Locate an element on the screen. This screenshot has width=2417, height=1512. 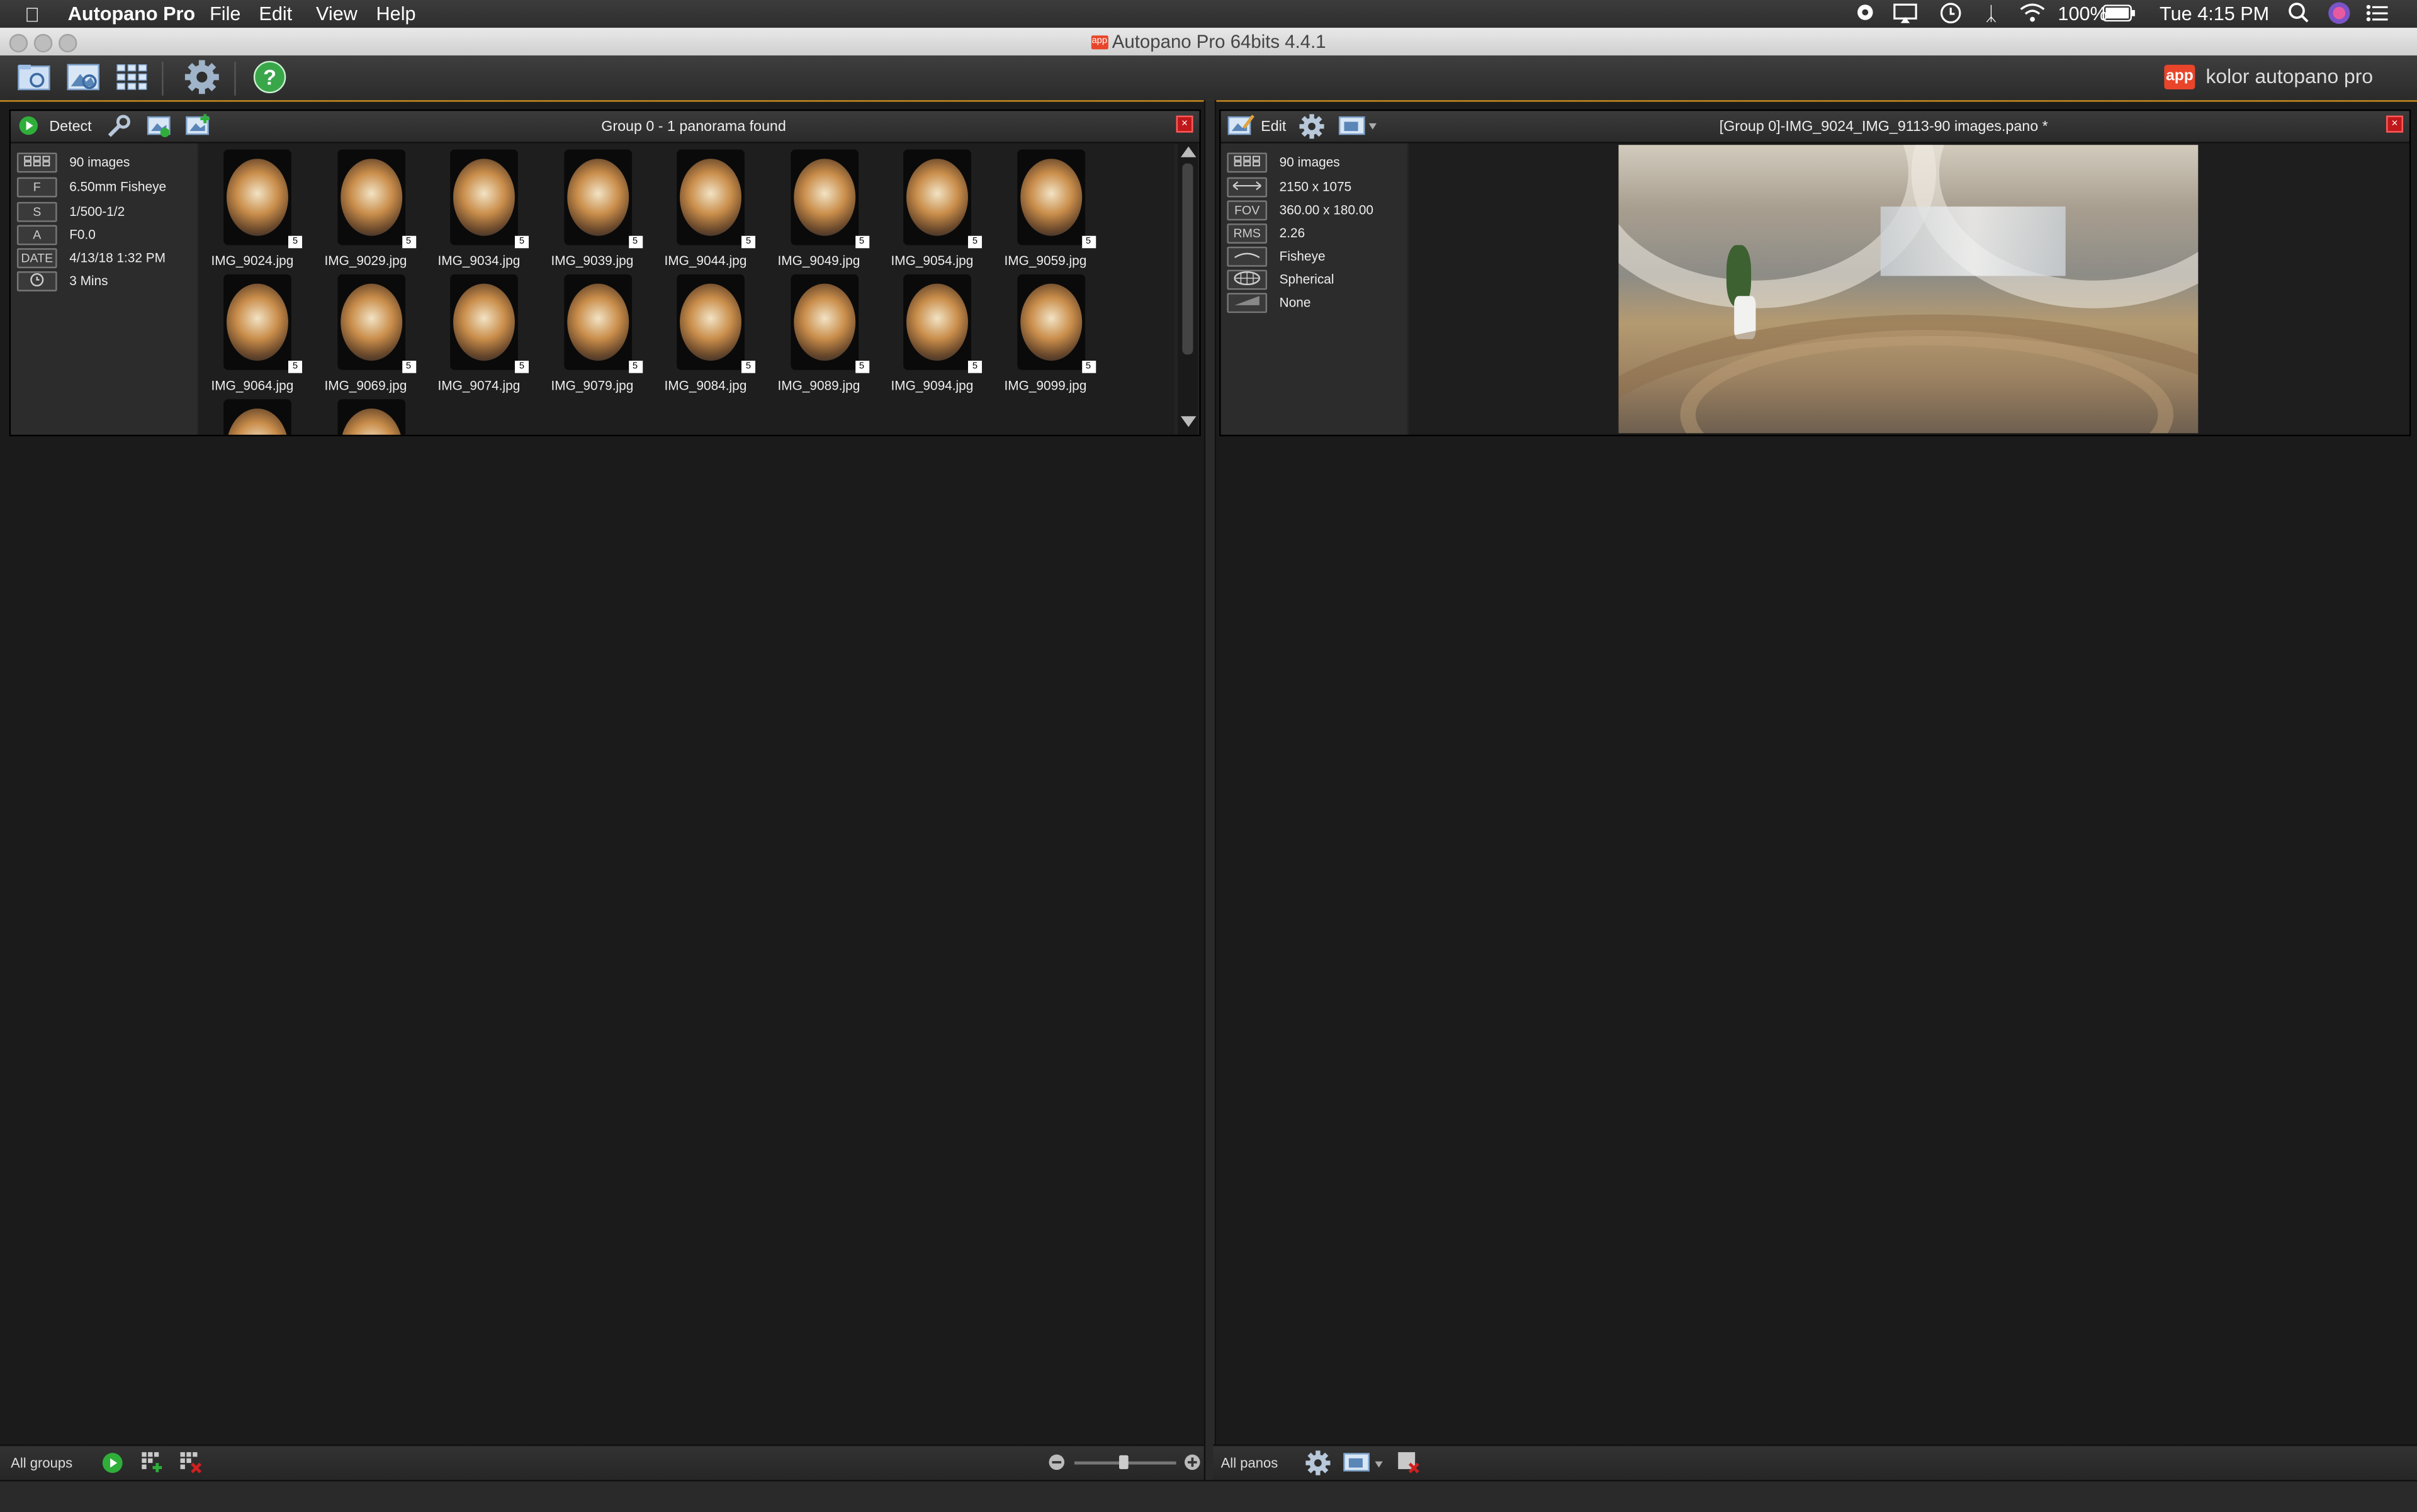
info-value: F0.0 is located at coordinates (82, 234).